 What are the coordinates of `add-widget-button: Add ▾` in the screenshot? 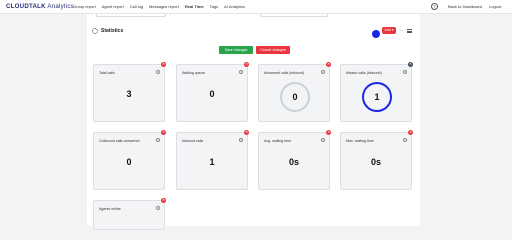 It's located at (389, 30).